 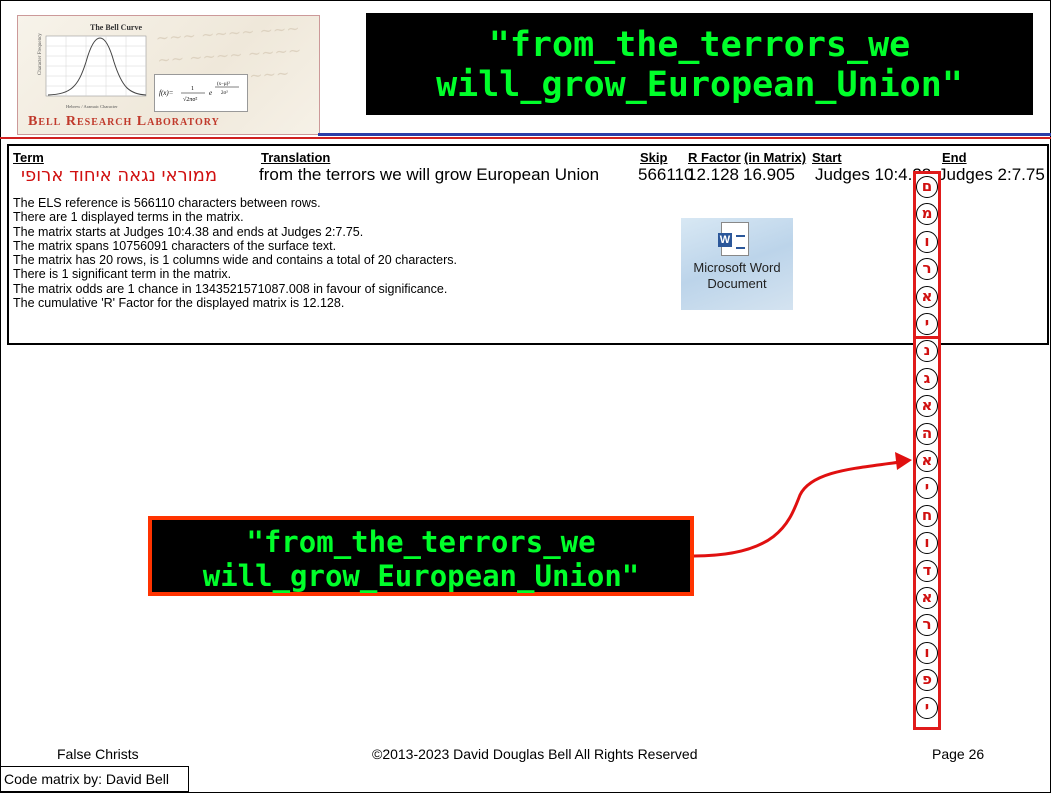 I want to click on footer-credit: Code matrix by: David Bell, so click(x=94, y=779).